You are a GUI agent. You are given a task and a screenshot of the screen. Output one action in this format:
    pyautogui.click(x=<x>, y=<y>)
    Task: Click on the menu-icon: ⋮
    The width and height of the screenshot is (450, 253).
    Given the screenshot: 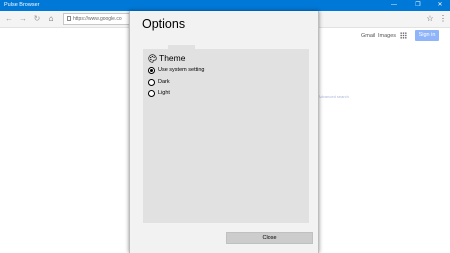 What is the action you would take?
    pyautogui.click(x=443, y=19)
    